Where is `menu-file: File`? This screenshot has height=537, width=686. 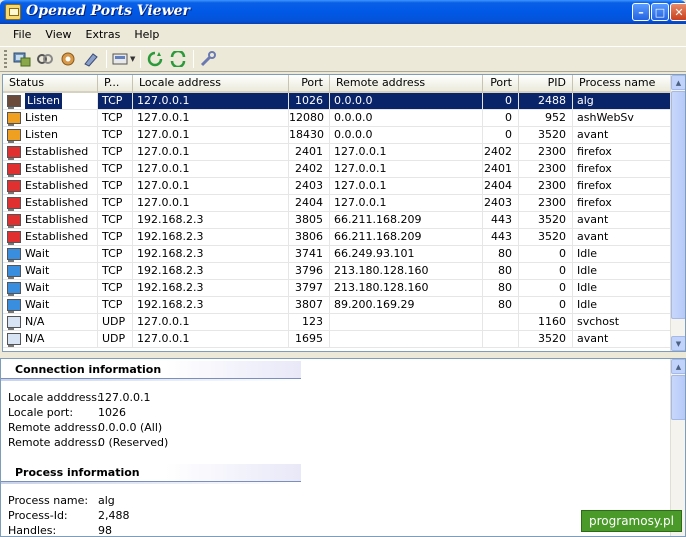 menu-file: File is located at coordinates (22, 35).